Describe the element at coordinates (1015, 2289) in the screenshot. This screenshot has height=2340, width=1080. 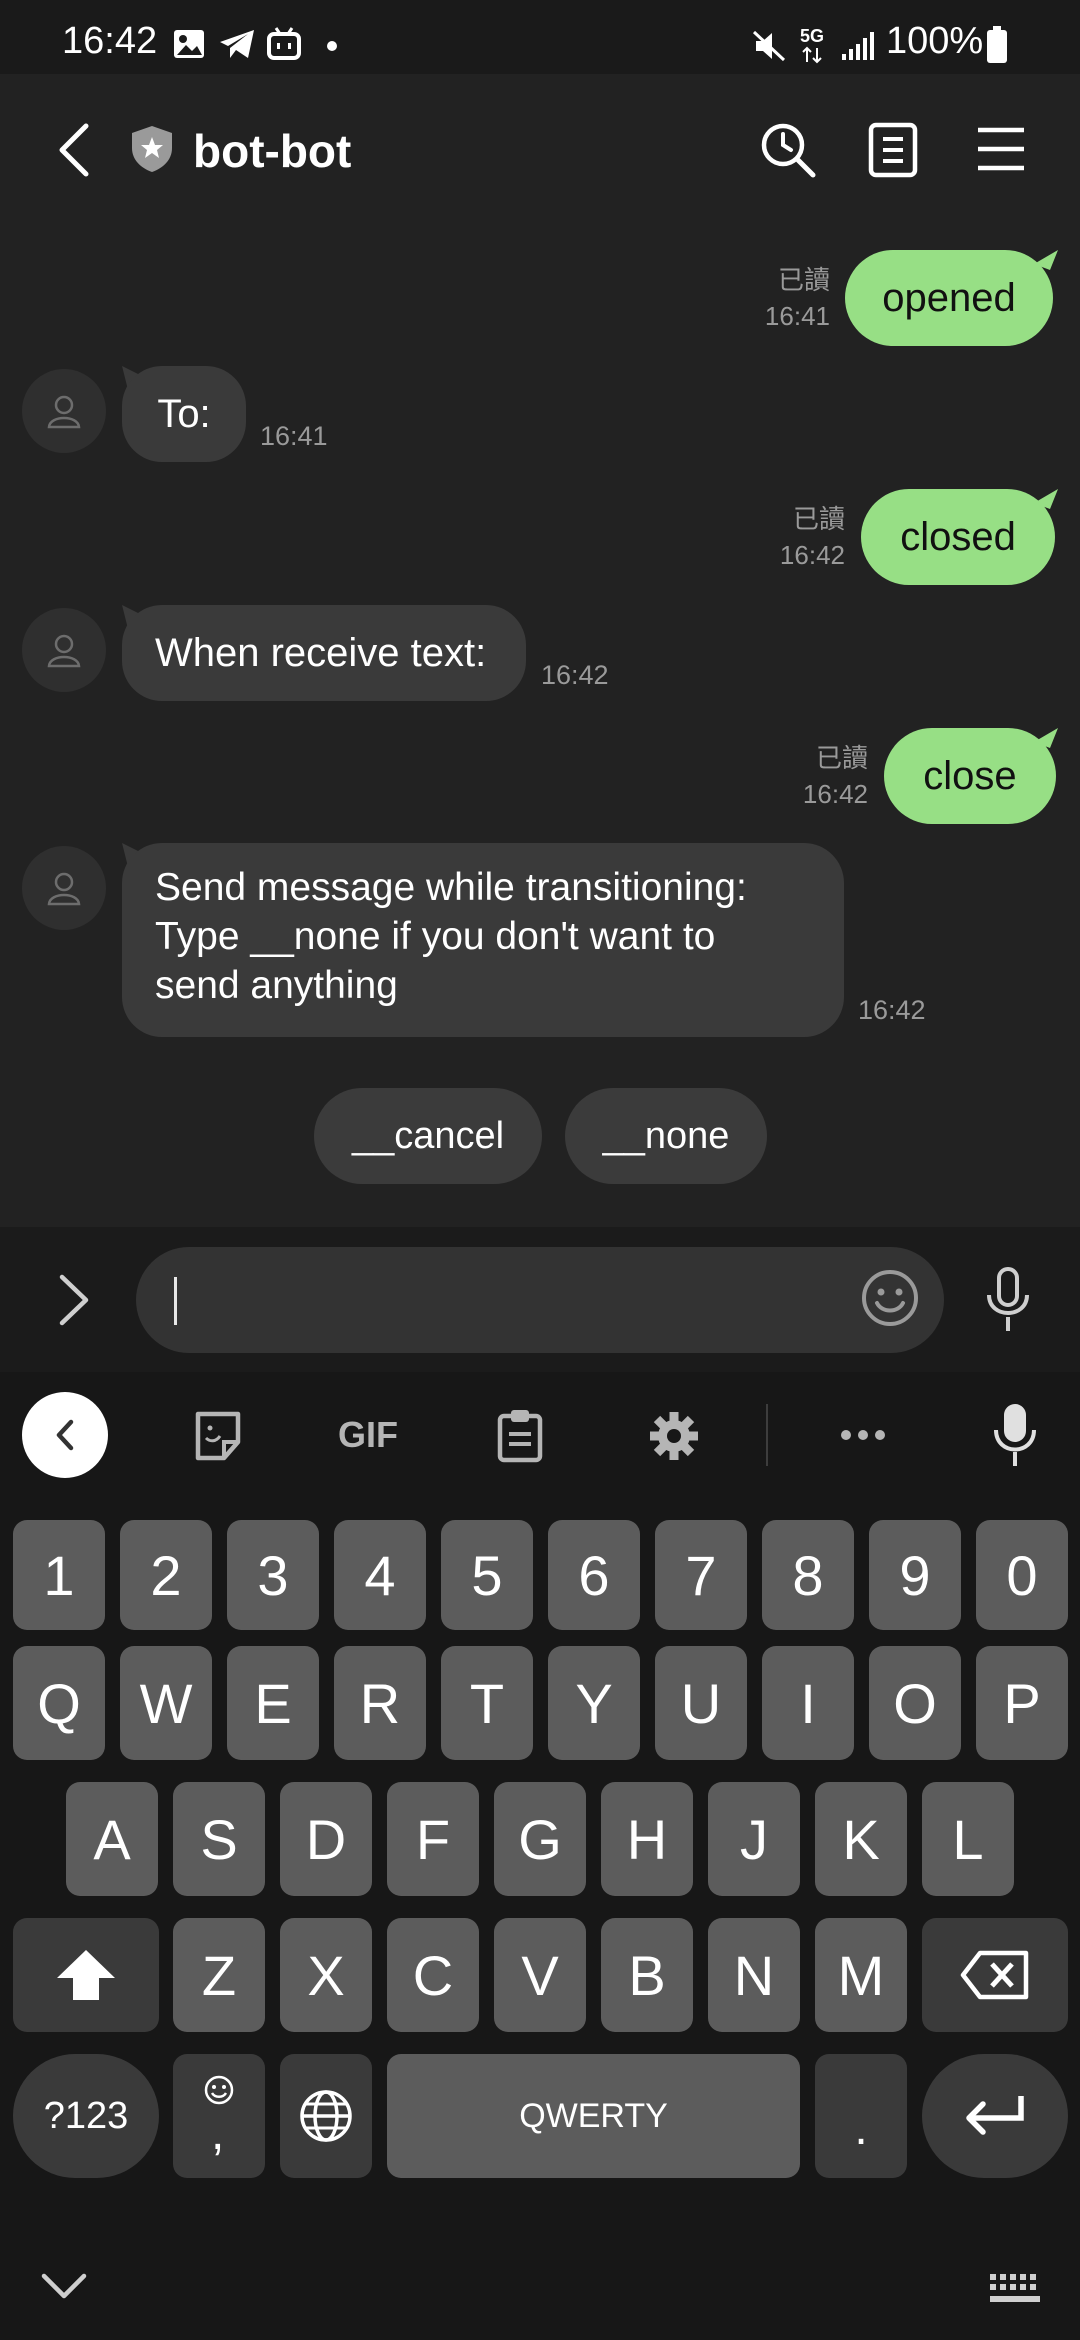
I see `keyboard-switch-icon` at that location.